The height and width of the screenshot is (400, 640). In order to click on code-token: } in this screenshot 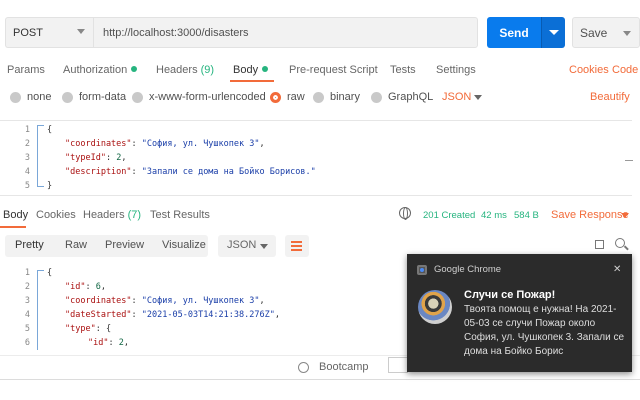, I will do `click(50, 186)`.